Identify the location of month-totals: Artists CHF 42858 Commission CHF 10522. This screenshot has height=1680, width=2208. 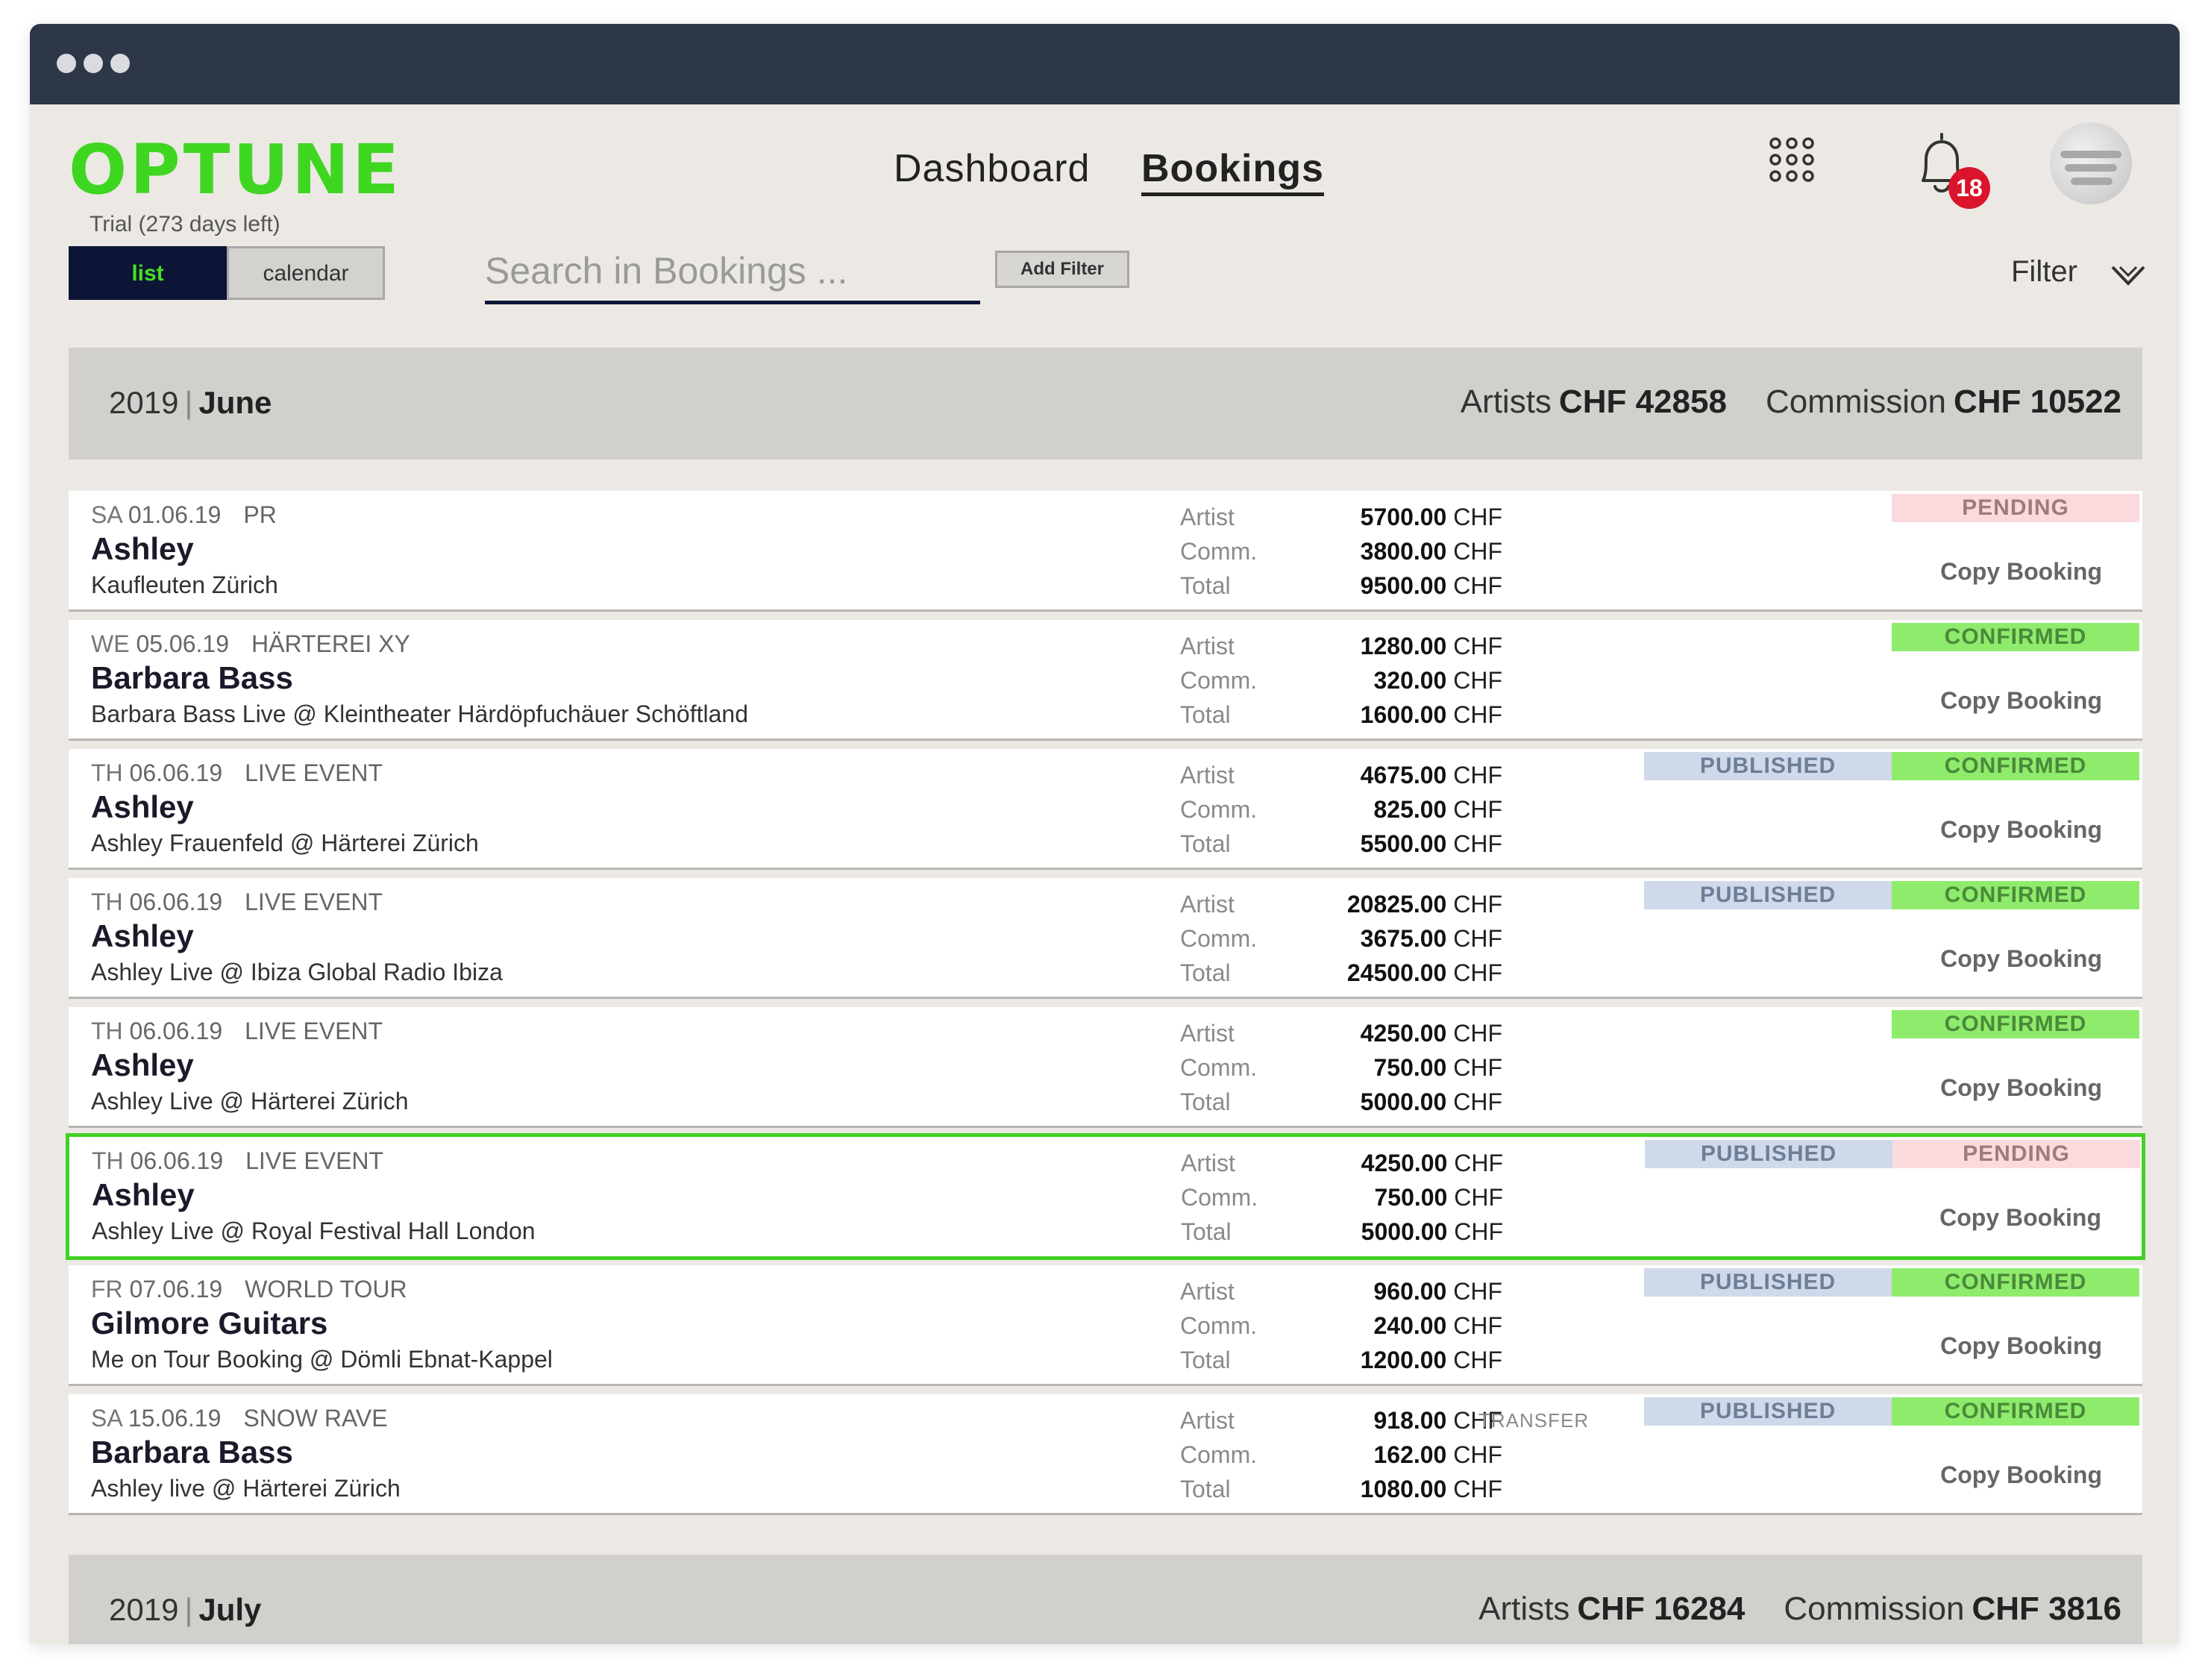
(1790, 401).